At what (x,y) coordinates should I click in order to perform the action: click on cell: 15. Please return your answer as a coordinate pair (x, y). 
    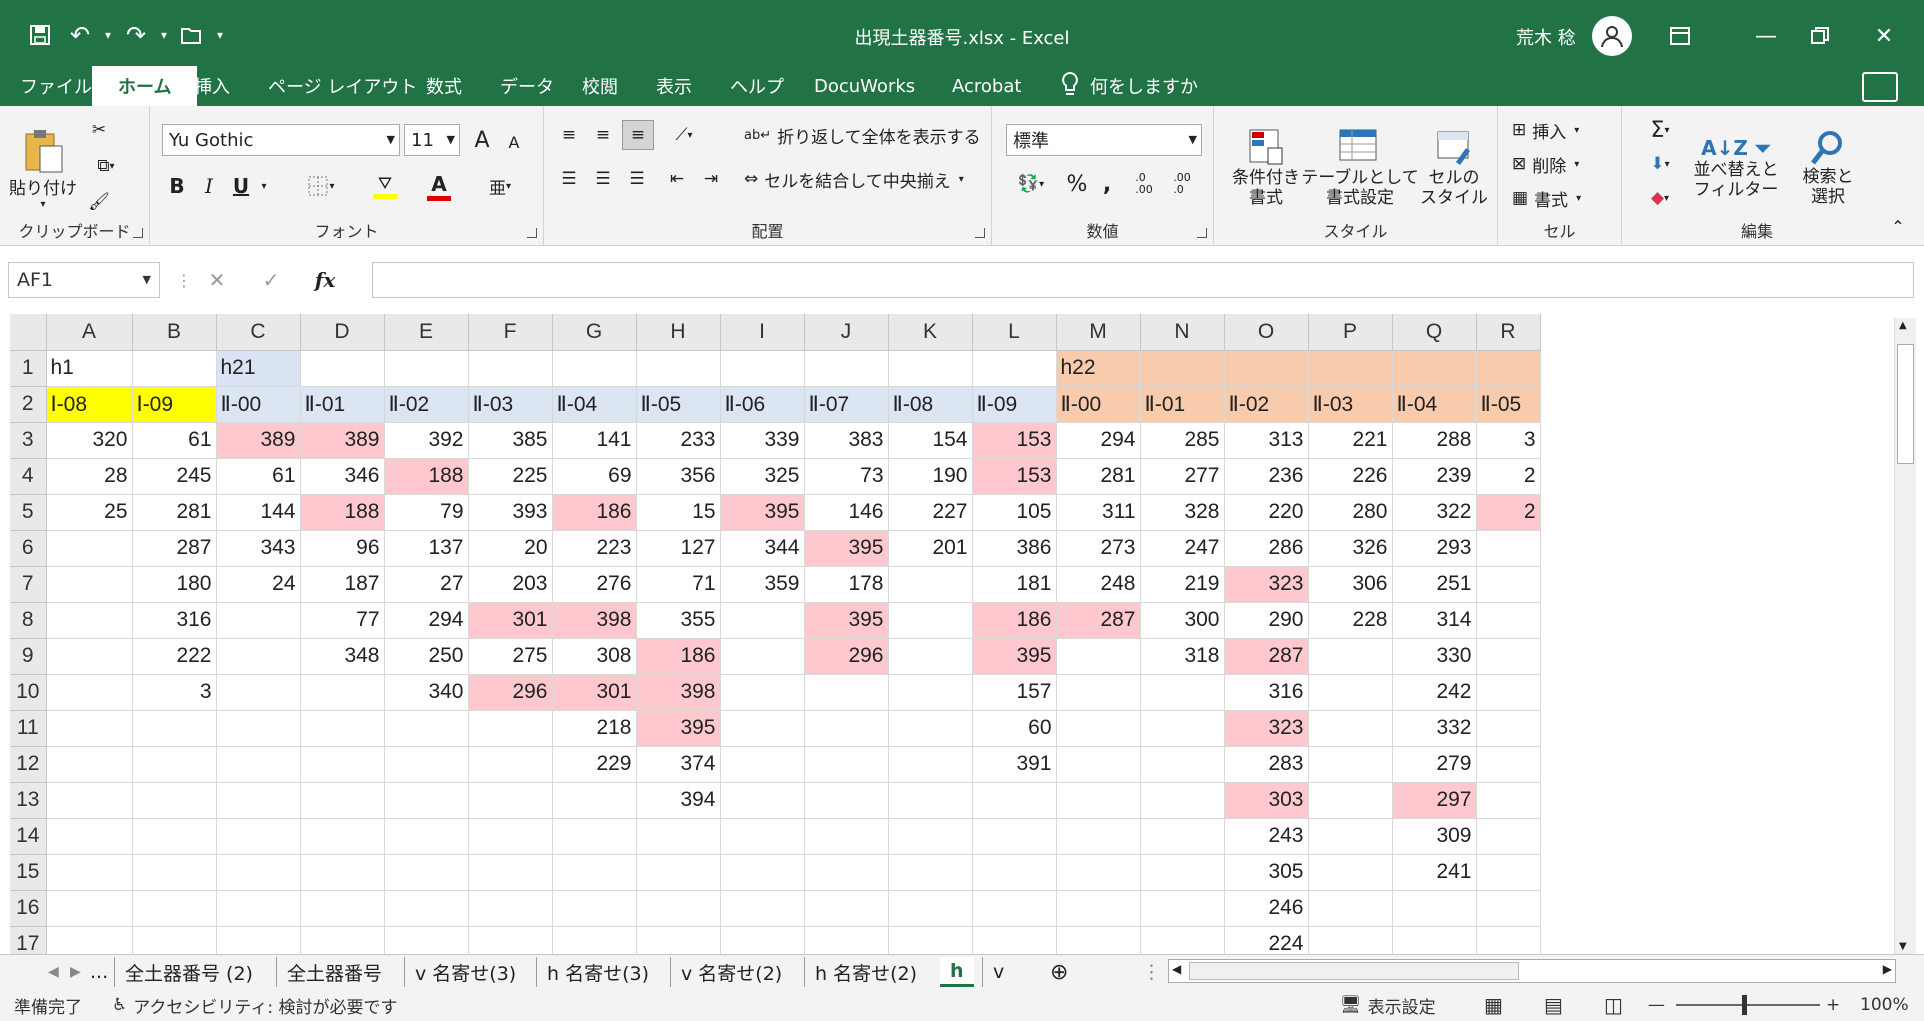
    Looking at the image, I should click on (678, 512).